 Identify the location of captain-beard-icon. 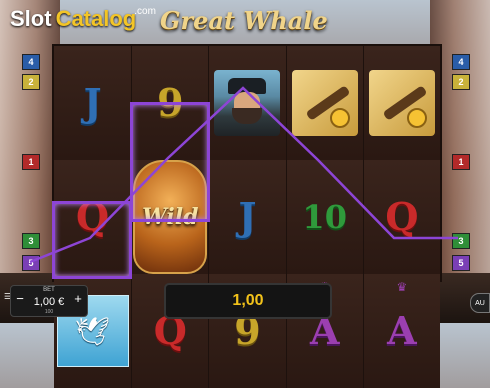
(247, 116).